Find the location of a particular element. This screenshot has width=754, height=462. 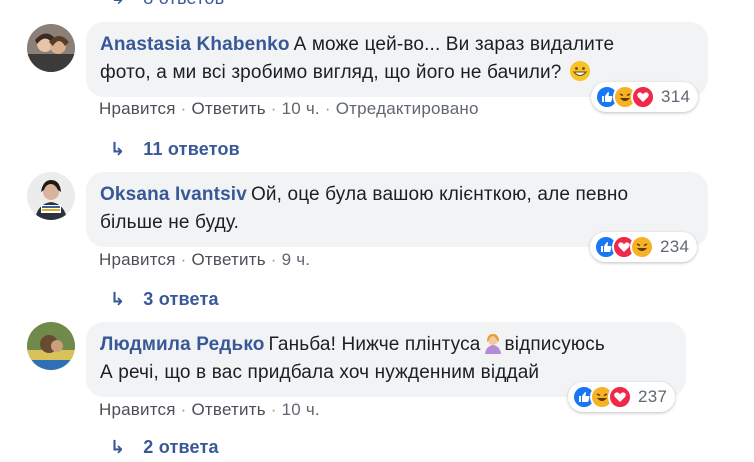

reactions-summary: 237 is located at coordinates (622, 397).